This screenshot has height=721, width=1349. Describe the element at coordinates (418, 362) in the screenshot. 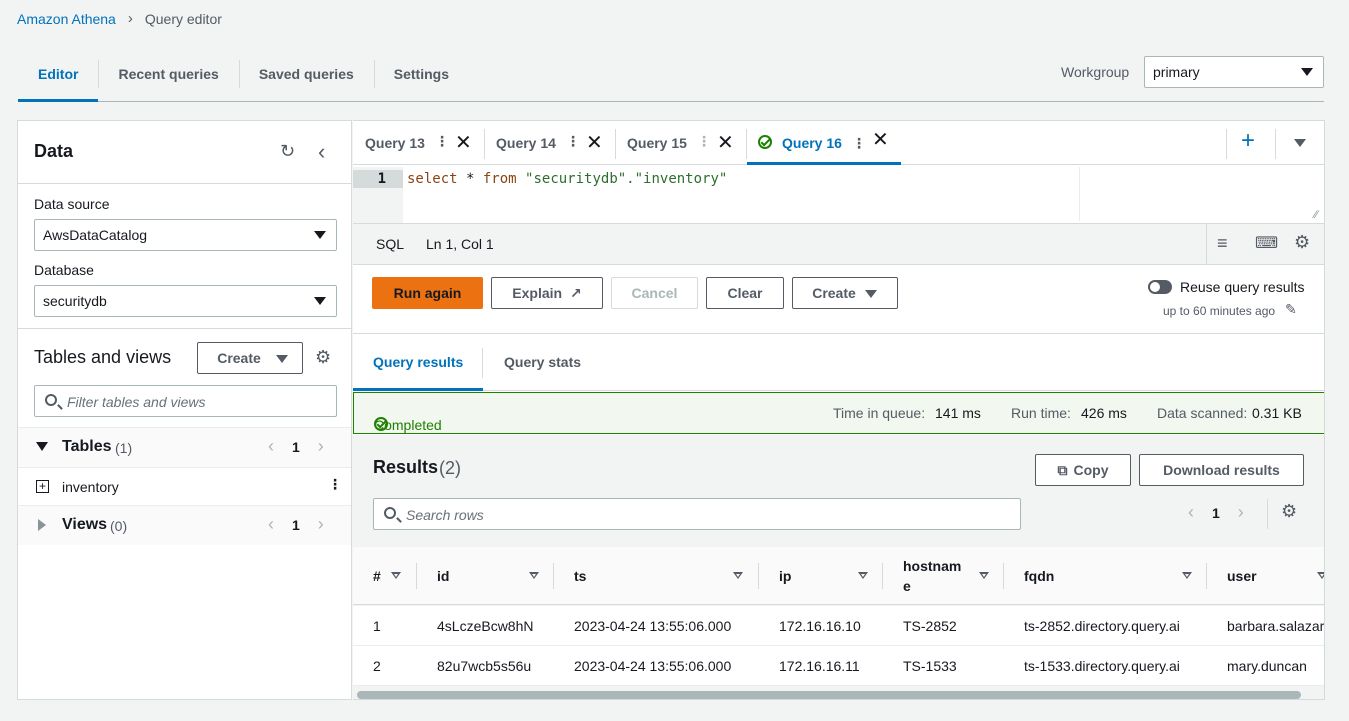

I see `tab-query-results: Query results` at that location.